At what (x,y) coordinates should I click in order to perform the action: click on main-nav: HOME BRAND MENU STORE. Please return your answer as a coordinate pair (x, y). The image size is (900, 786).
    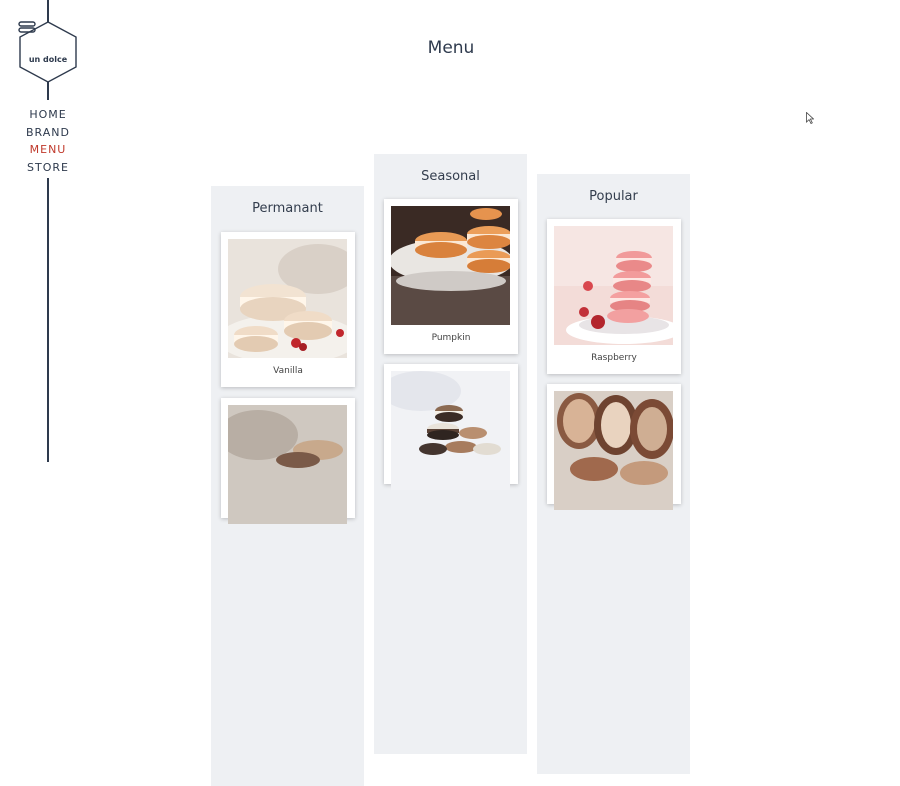
    Looking at the image, I should click on (48, 141).